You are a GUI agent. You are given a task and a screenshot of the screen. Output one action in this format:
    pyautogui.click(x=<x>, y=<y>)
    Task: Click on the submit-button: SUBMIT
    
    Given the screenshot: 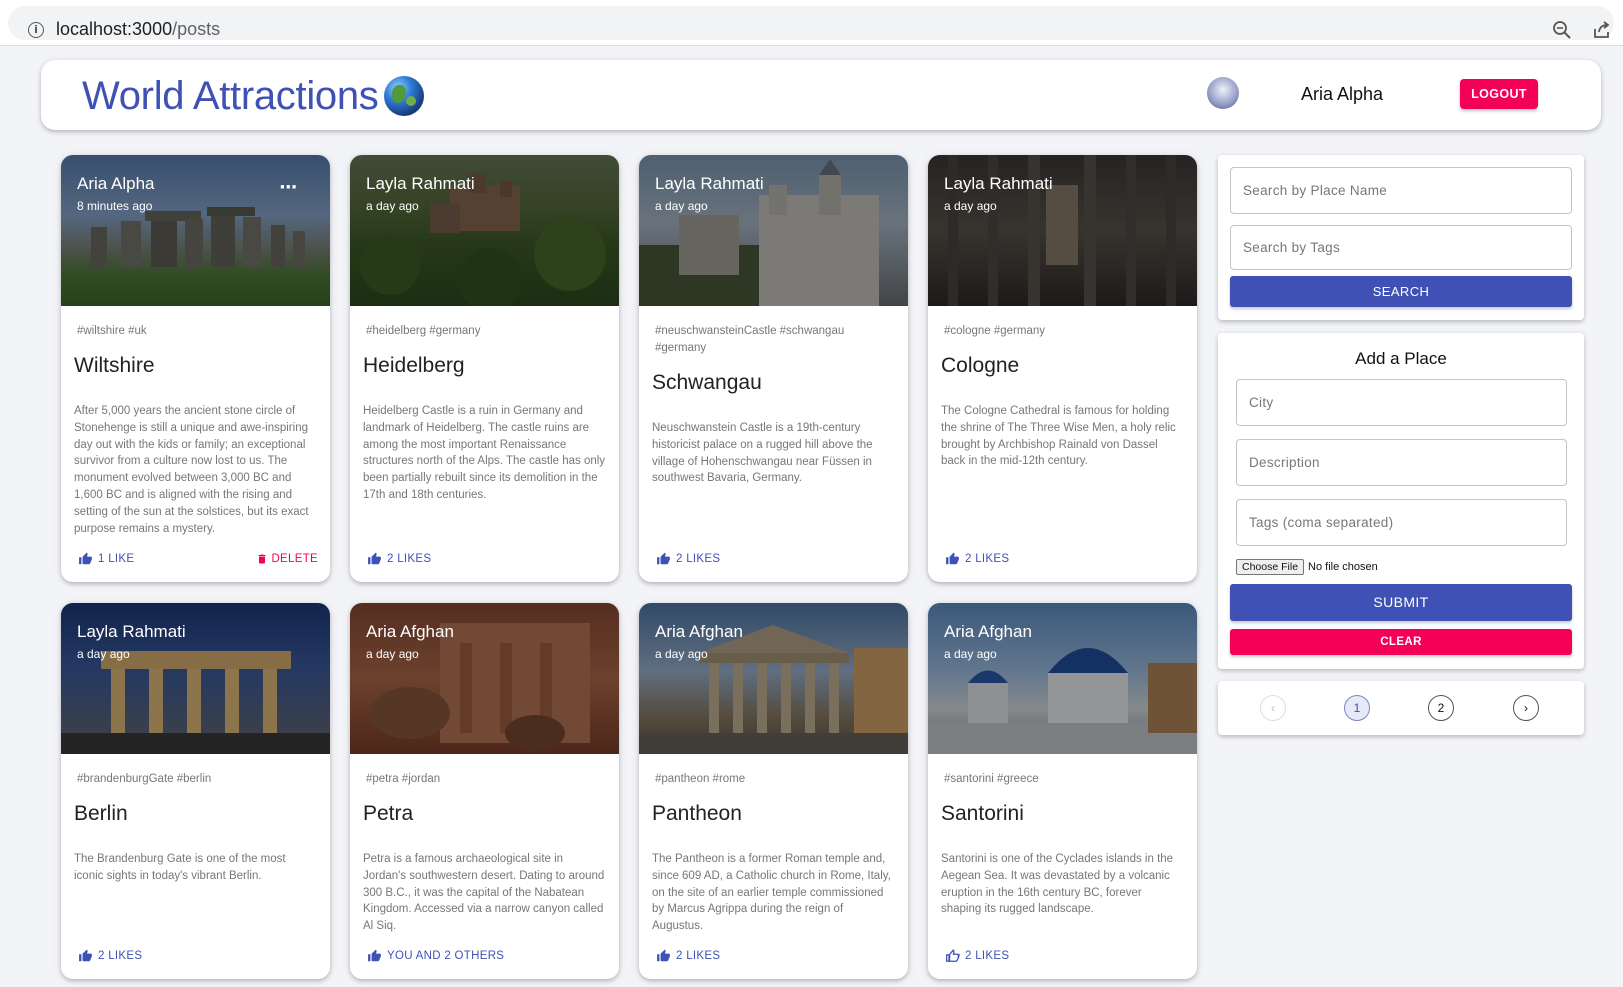 What is the action you would take?
    pyautogui.click(x=1401, y=602)
    